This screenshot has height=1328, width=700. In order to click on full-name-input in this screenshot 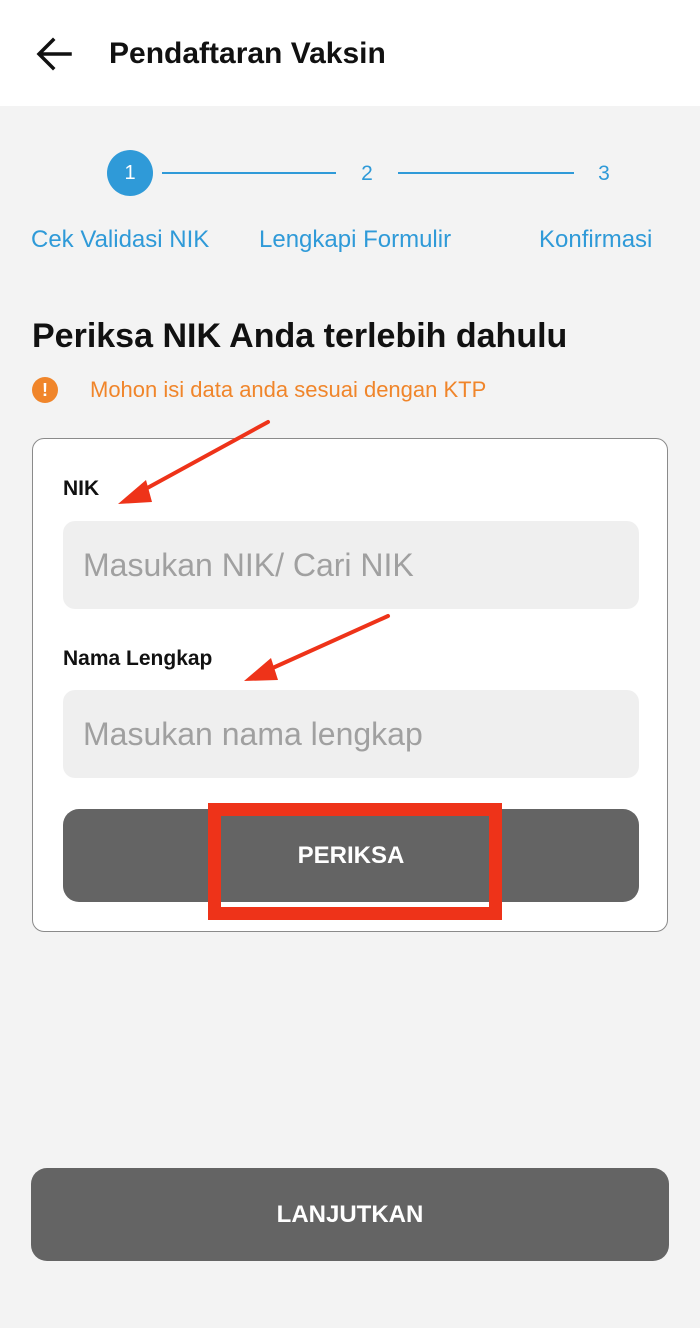, I will do `click(351, 734)`.